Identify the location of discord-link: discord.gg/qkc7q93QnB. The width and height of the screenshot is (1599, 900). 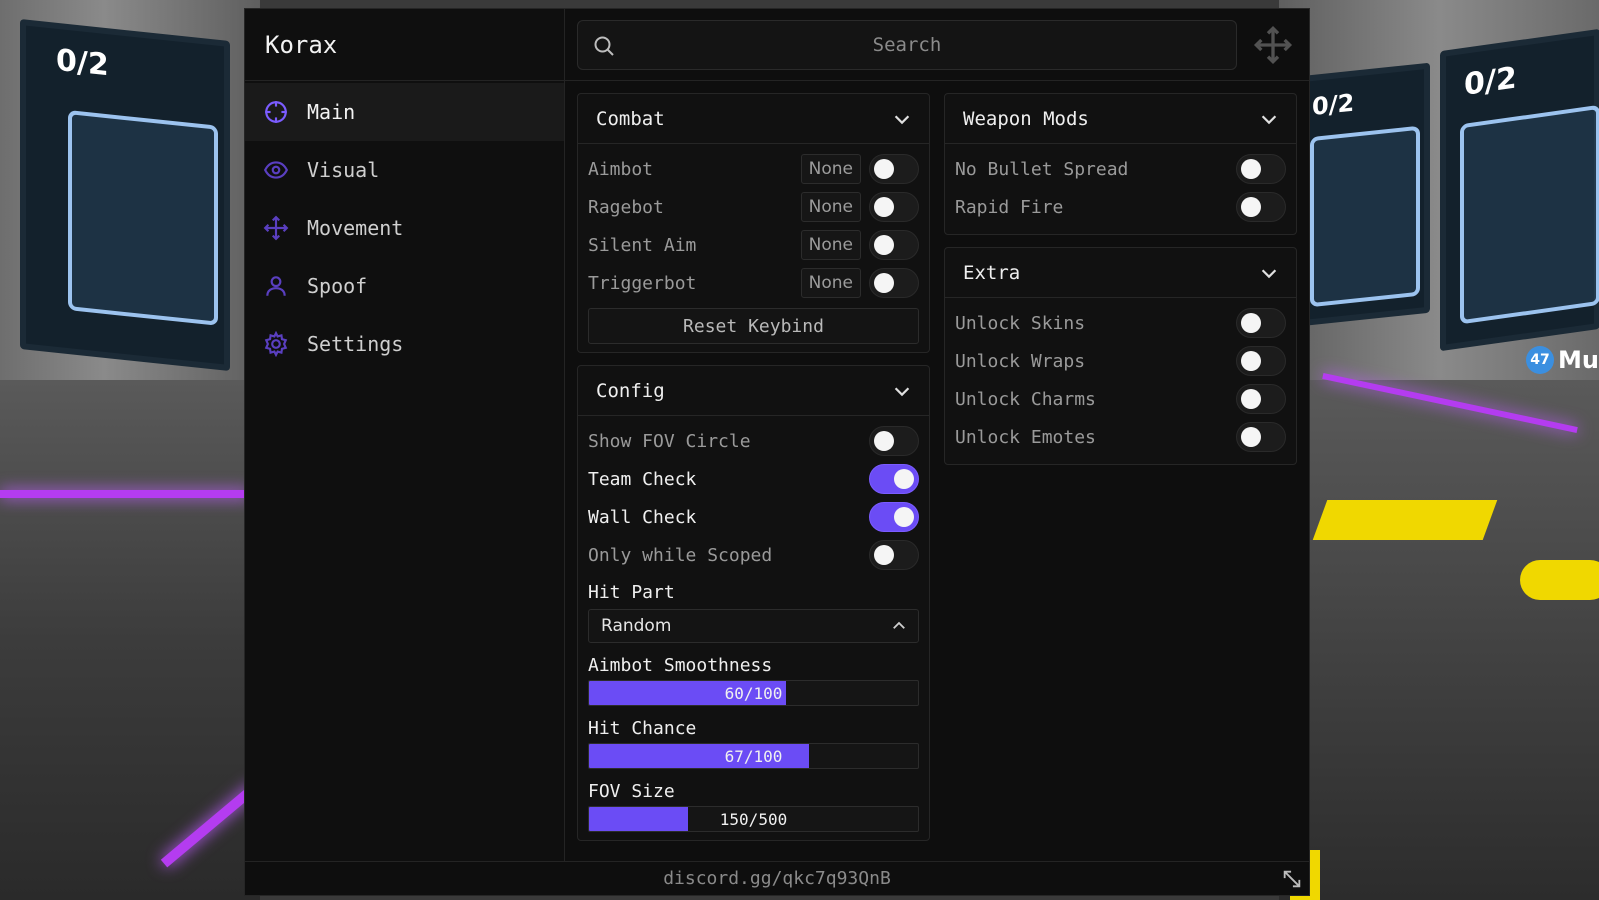
(777, 878).